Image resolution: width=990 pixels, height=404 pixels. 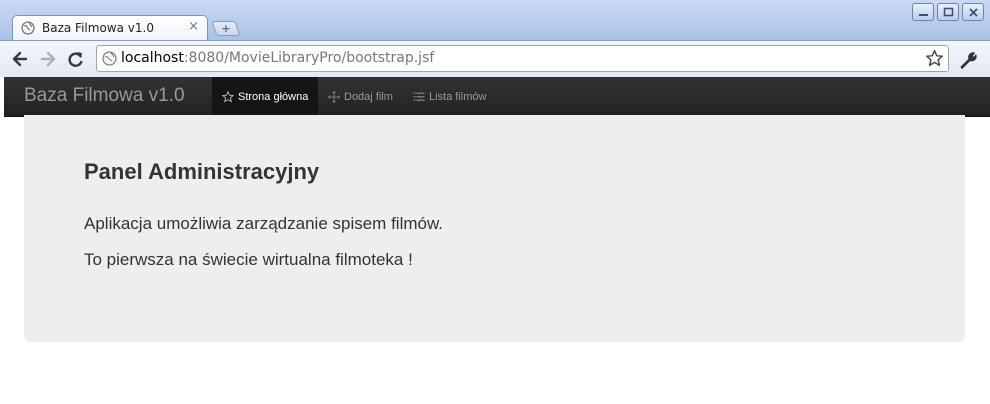 I want to click on nav-item-label: Lista filmów, so click(x=458, y=97).